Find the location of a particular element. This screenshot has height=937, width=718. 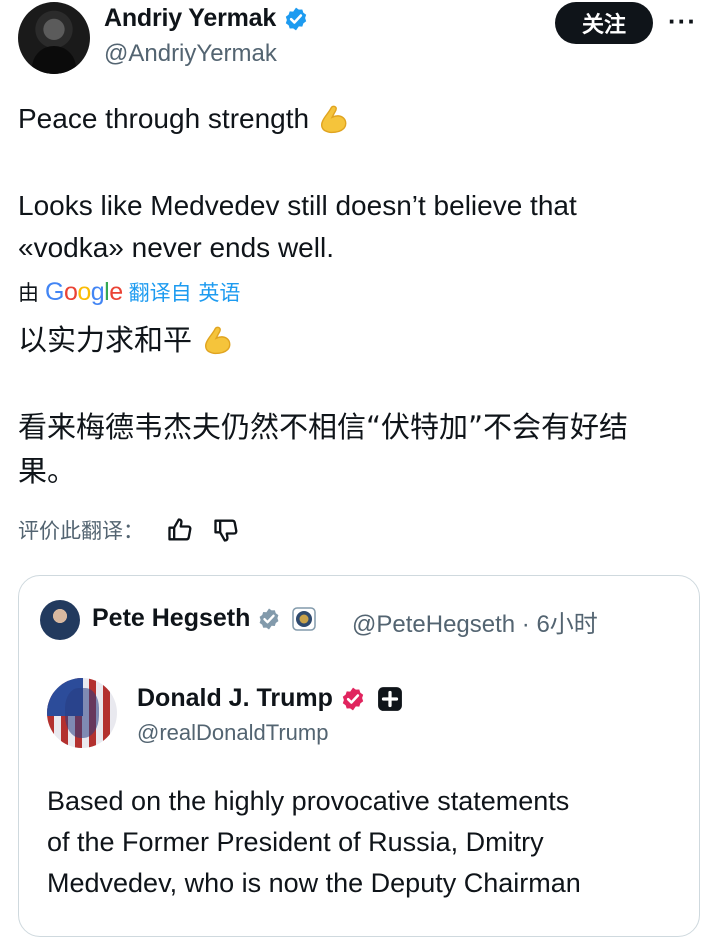

government-seal-icon is located at coordinates (304, 619).